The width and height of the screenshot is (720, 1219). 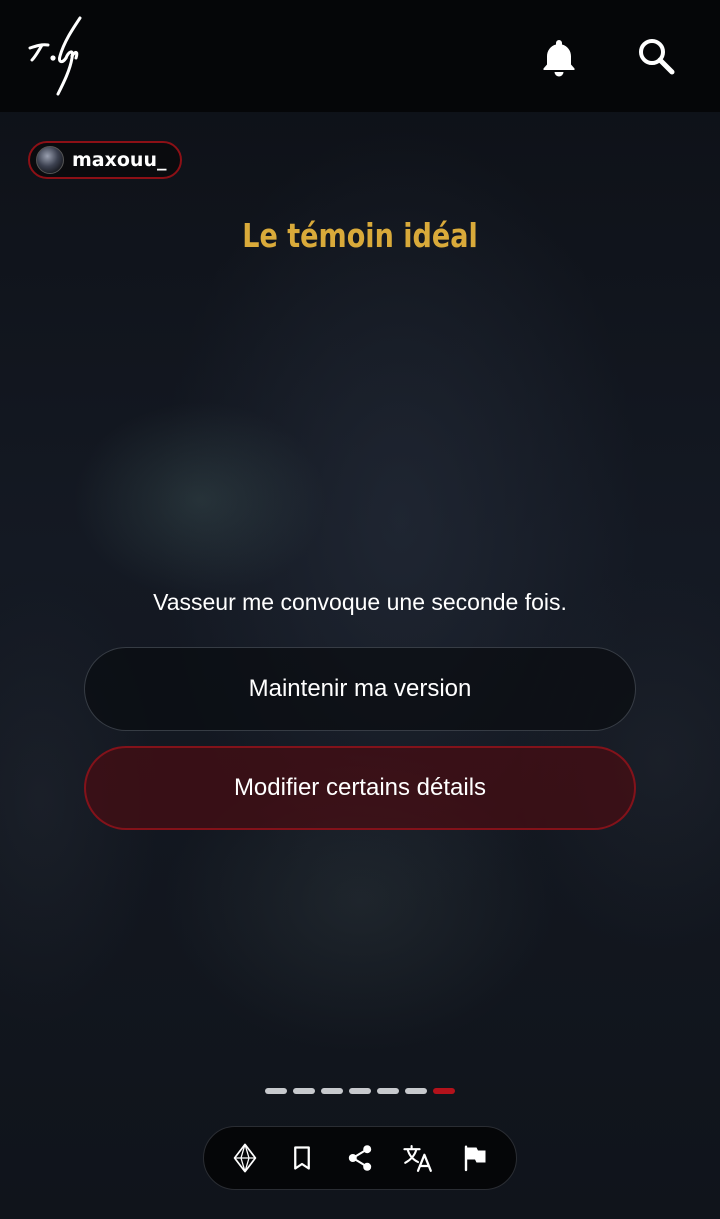 I want to click on flag-icon, so click(x=475, y=1158).